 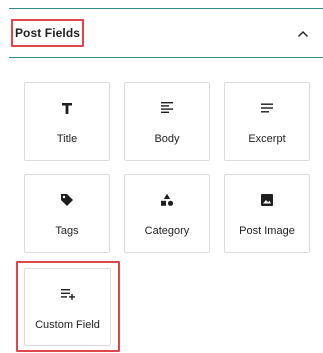 I want to click on field-label: Title, so click(x=67, y=139).